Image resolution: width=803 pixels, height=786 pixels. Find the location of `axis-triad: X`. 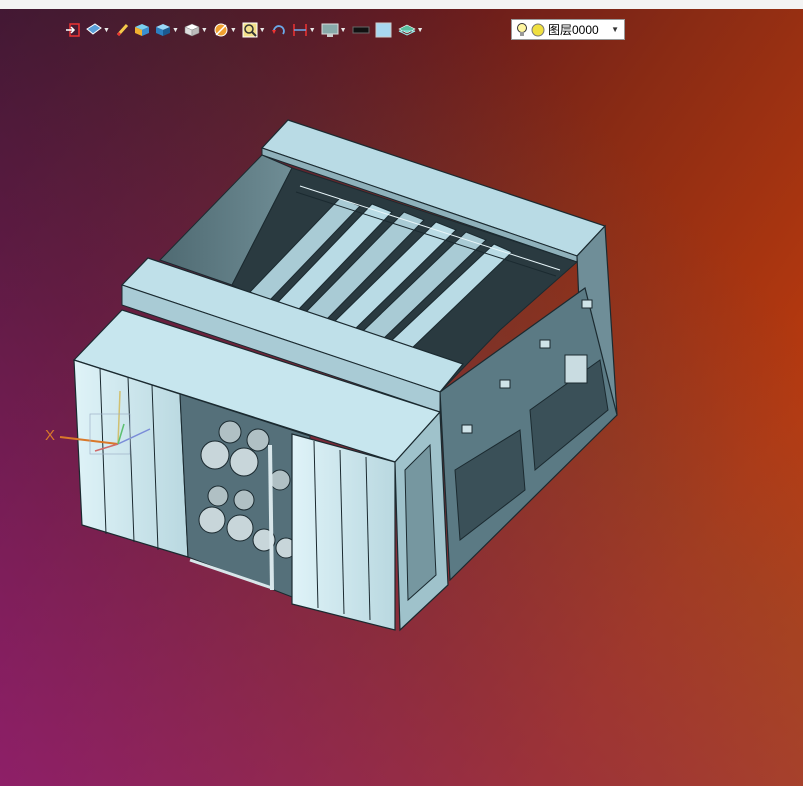

axis-triad: X is located at coordinates (98, 422).